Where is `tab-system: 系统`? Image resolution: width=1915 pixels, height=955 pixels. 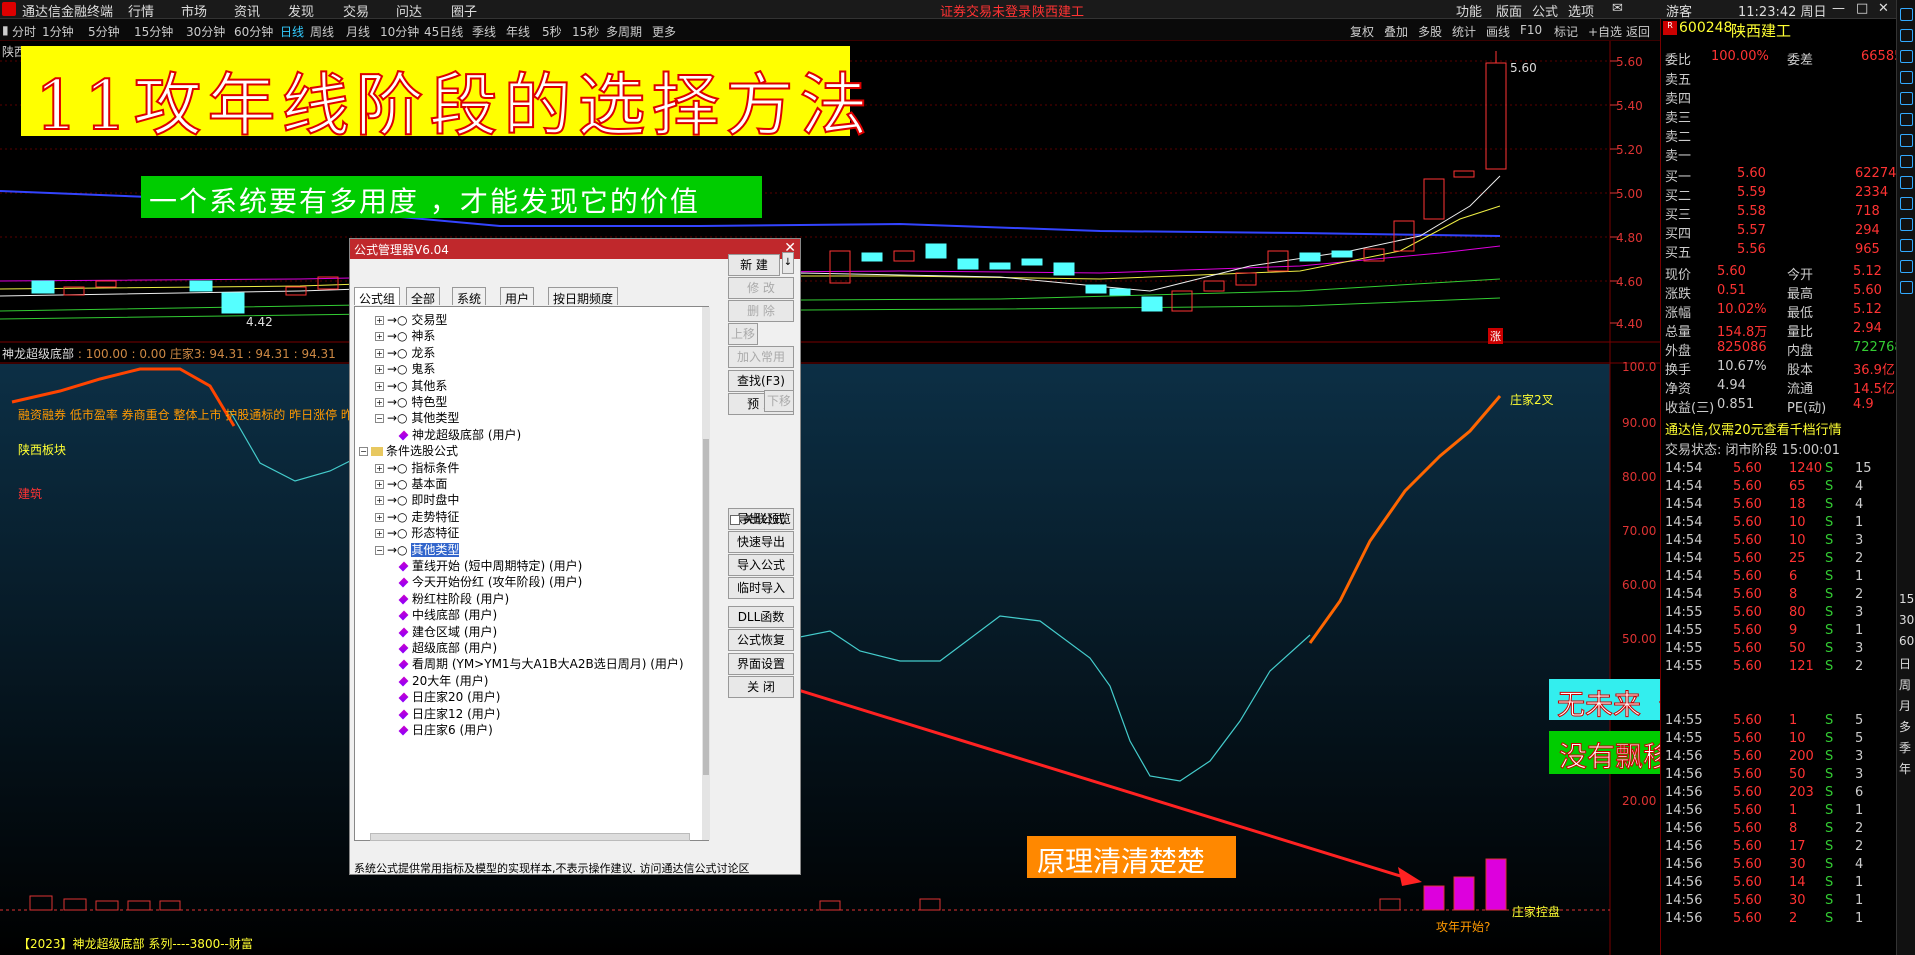 tab-system: 系统 is located at coordinates (469, 296).